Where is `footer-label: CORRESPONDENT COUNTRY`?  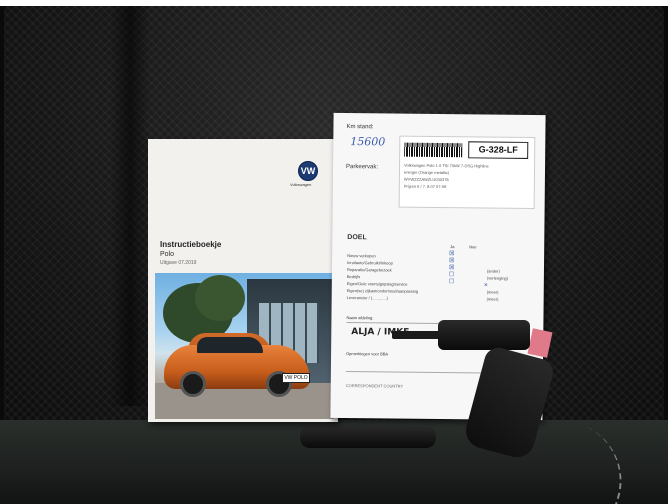
footer-label: CORRESPONDENT COUNTRY is located at coordinates (374, 386).